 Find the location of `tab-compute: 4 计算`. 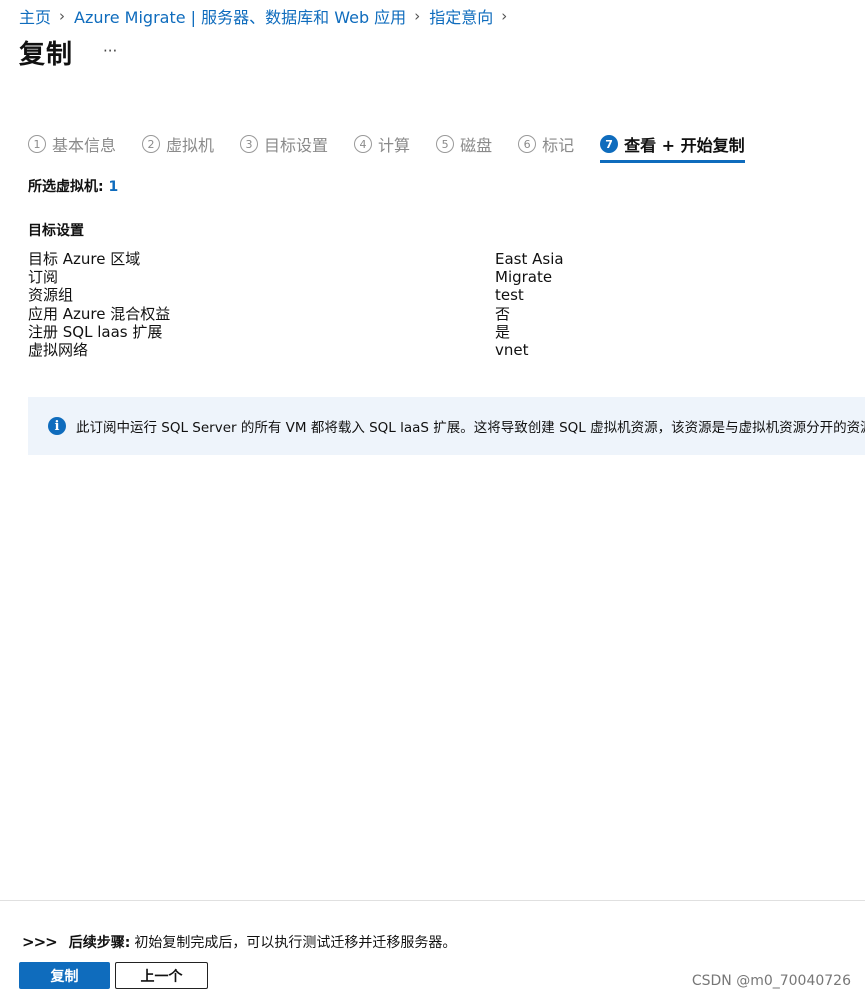

tab-compute: 4 计算 is located at coordinates (382, 144).